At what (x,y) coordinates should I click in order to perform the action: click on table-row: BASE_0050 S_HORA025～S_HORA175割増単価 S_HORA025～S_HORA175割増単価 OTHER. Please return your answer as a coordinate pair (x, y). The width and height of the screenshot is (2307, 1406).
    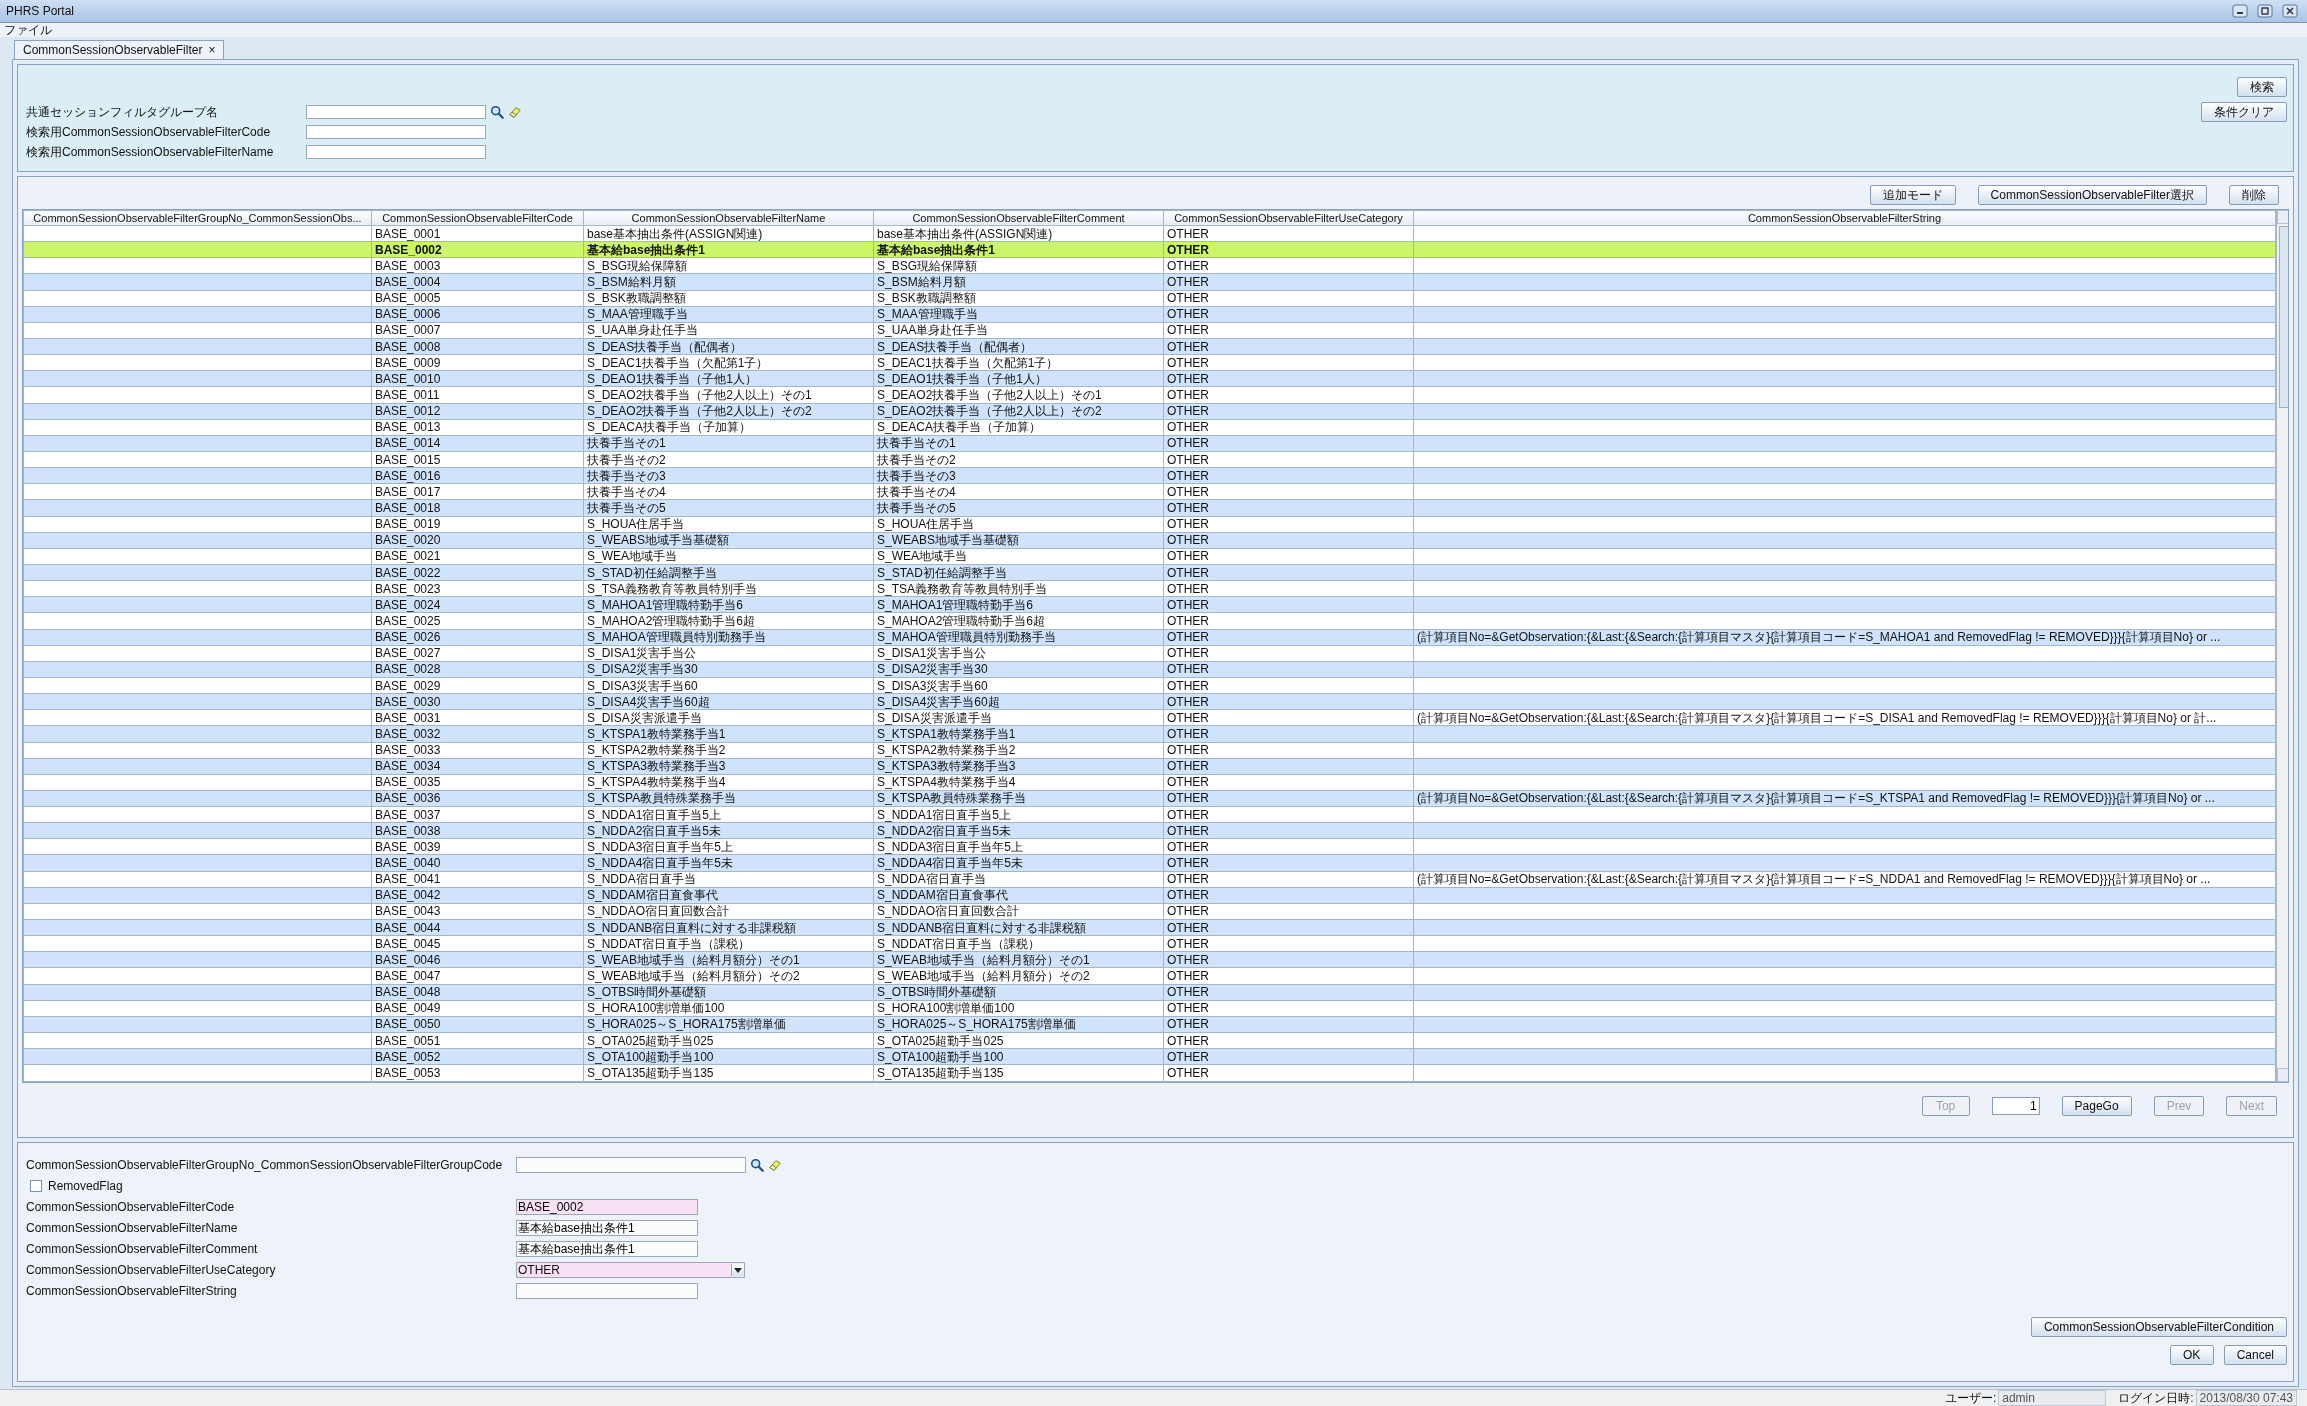
    Looking at the image, I should click on (1149, 1024).